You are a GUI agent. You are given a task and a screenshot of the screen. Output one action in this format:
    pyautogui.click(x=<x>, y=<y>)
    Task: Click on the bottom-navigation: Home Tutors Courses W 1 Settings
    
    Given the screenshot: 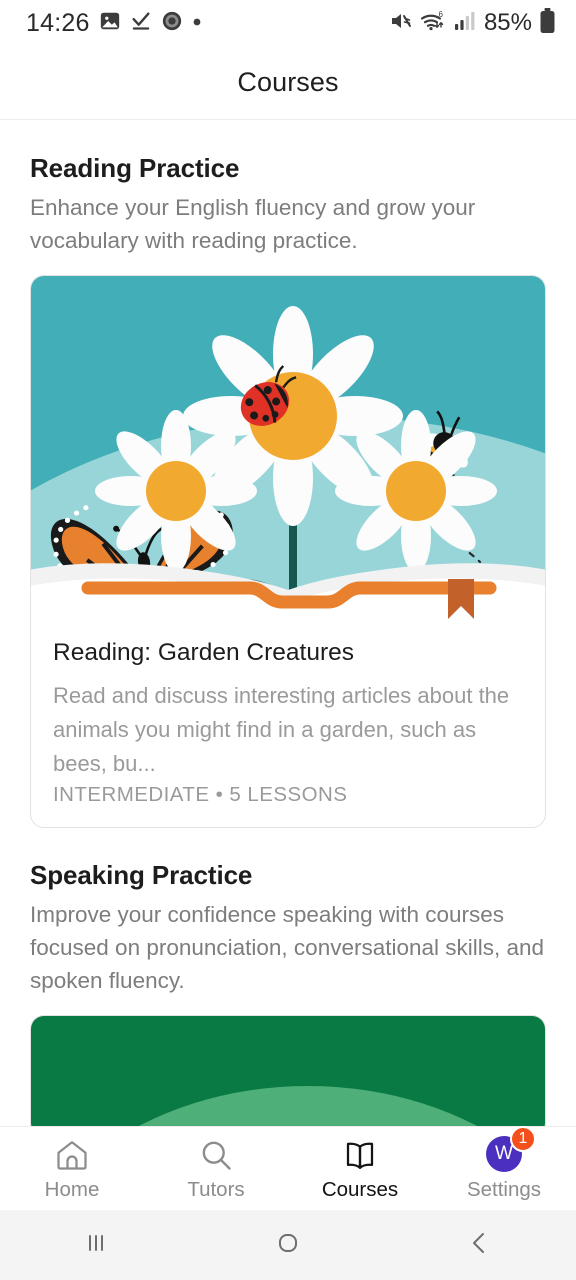 What is the action you would take?
    pyautogui.click(x=288, y=1168)
    